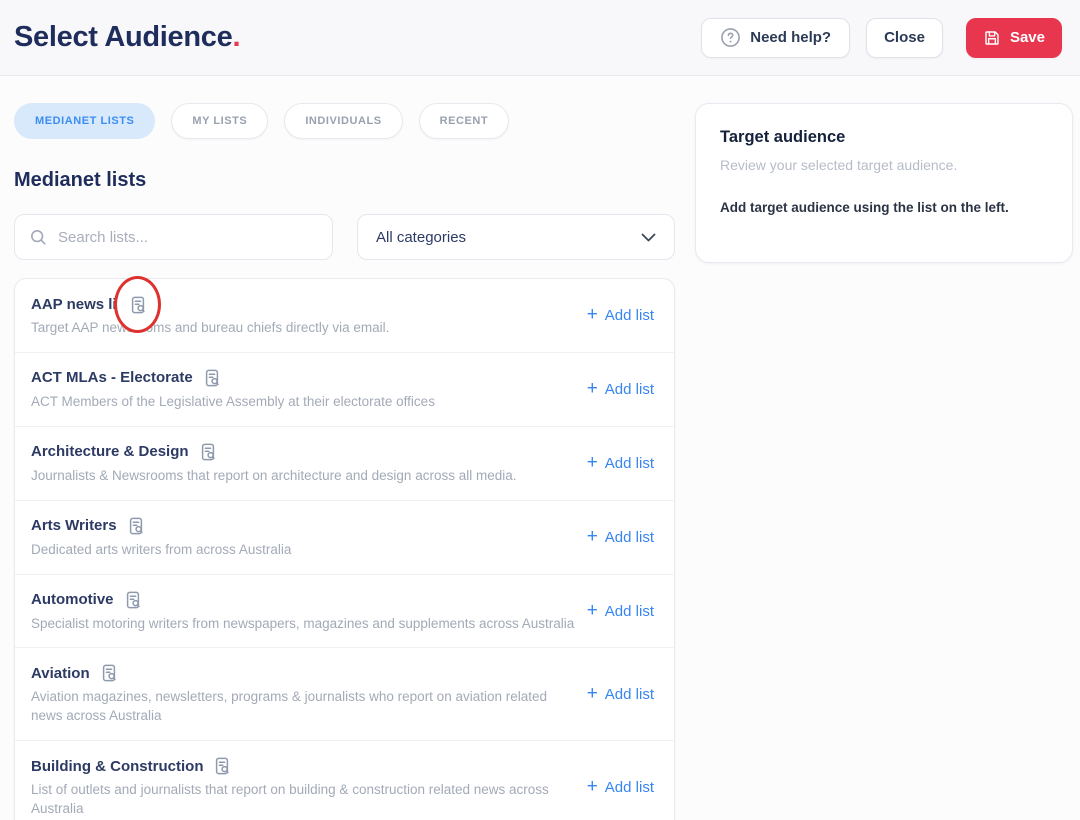 This screenshot has height=820, width=1080. I want to click on target-audience-subtitle: Review your selected target audience., so click(839, 165).